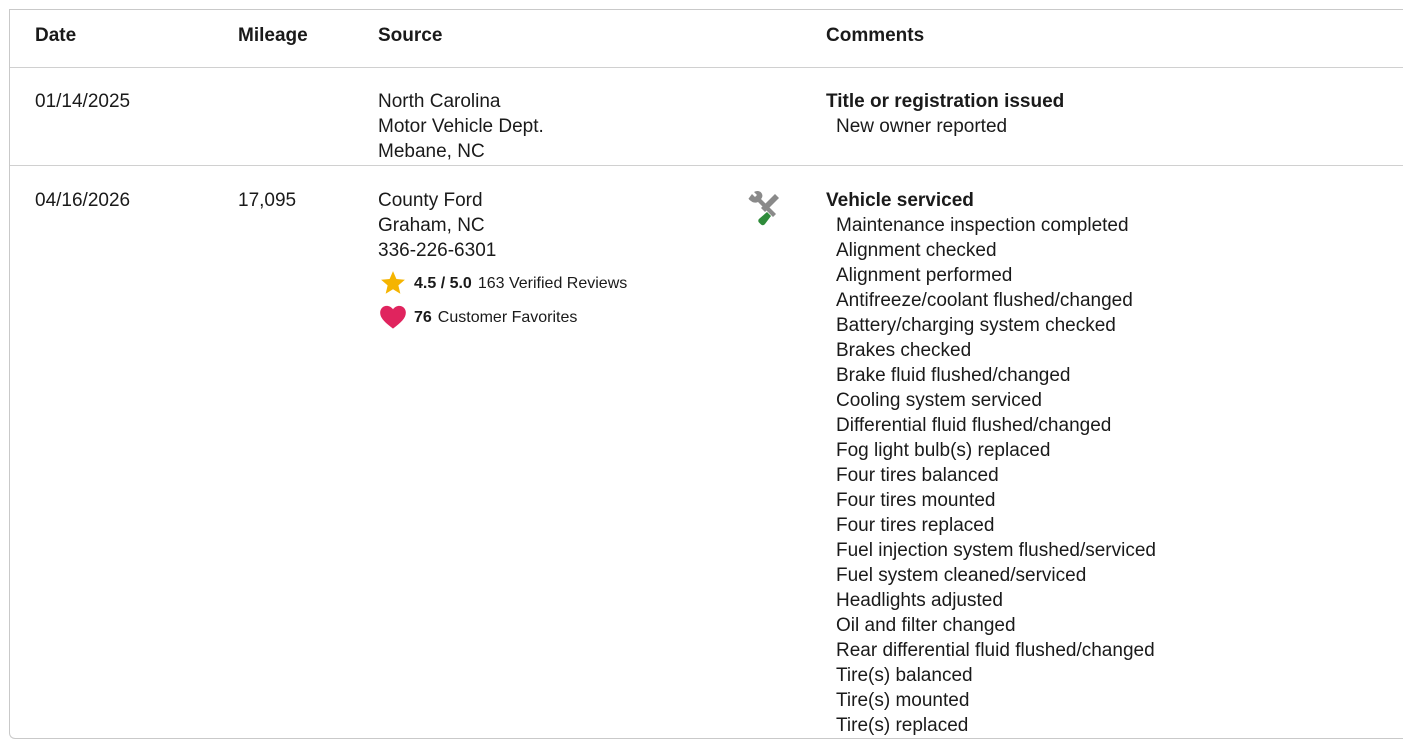  What do you see at coordinates (502, 200) in the screenshot?
I see `dealer-name-link: County Ford` at bounding box center [502, 200].